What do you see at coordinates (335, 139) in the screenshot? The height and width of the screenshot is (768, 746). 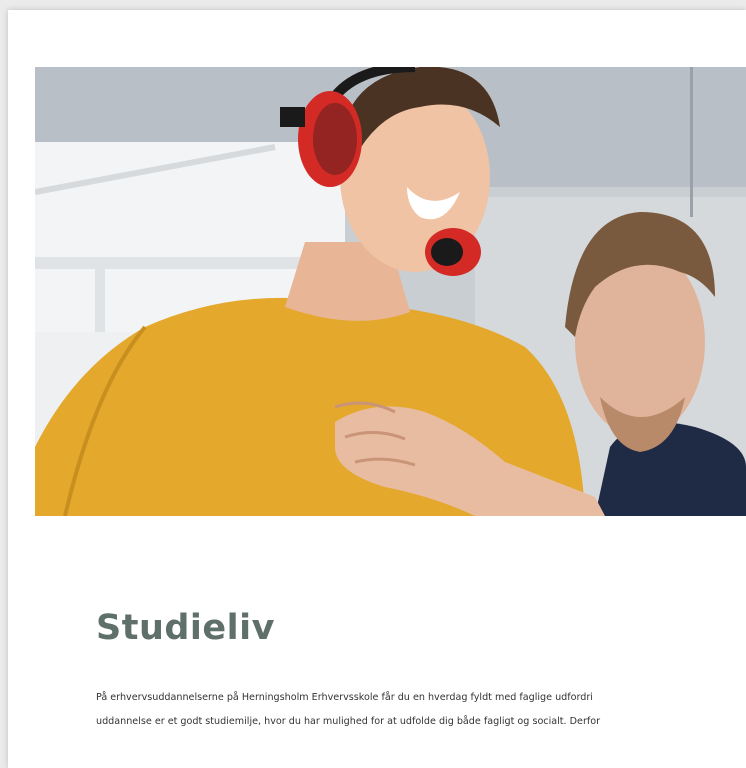 I see `earmuff-left-shadow` at bounding box center [335, 139].